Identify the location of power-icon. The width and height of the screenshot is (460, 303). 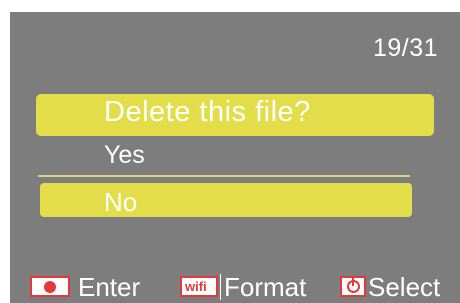
(353, 286).